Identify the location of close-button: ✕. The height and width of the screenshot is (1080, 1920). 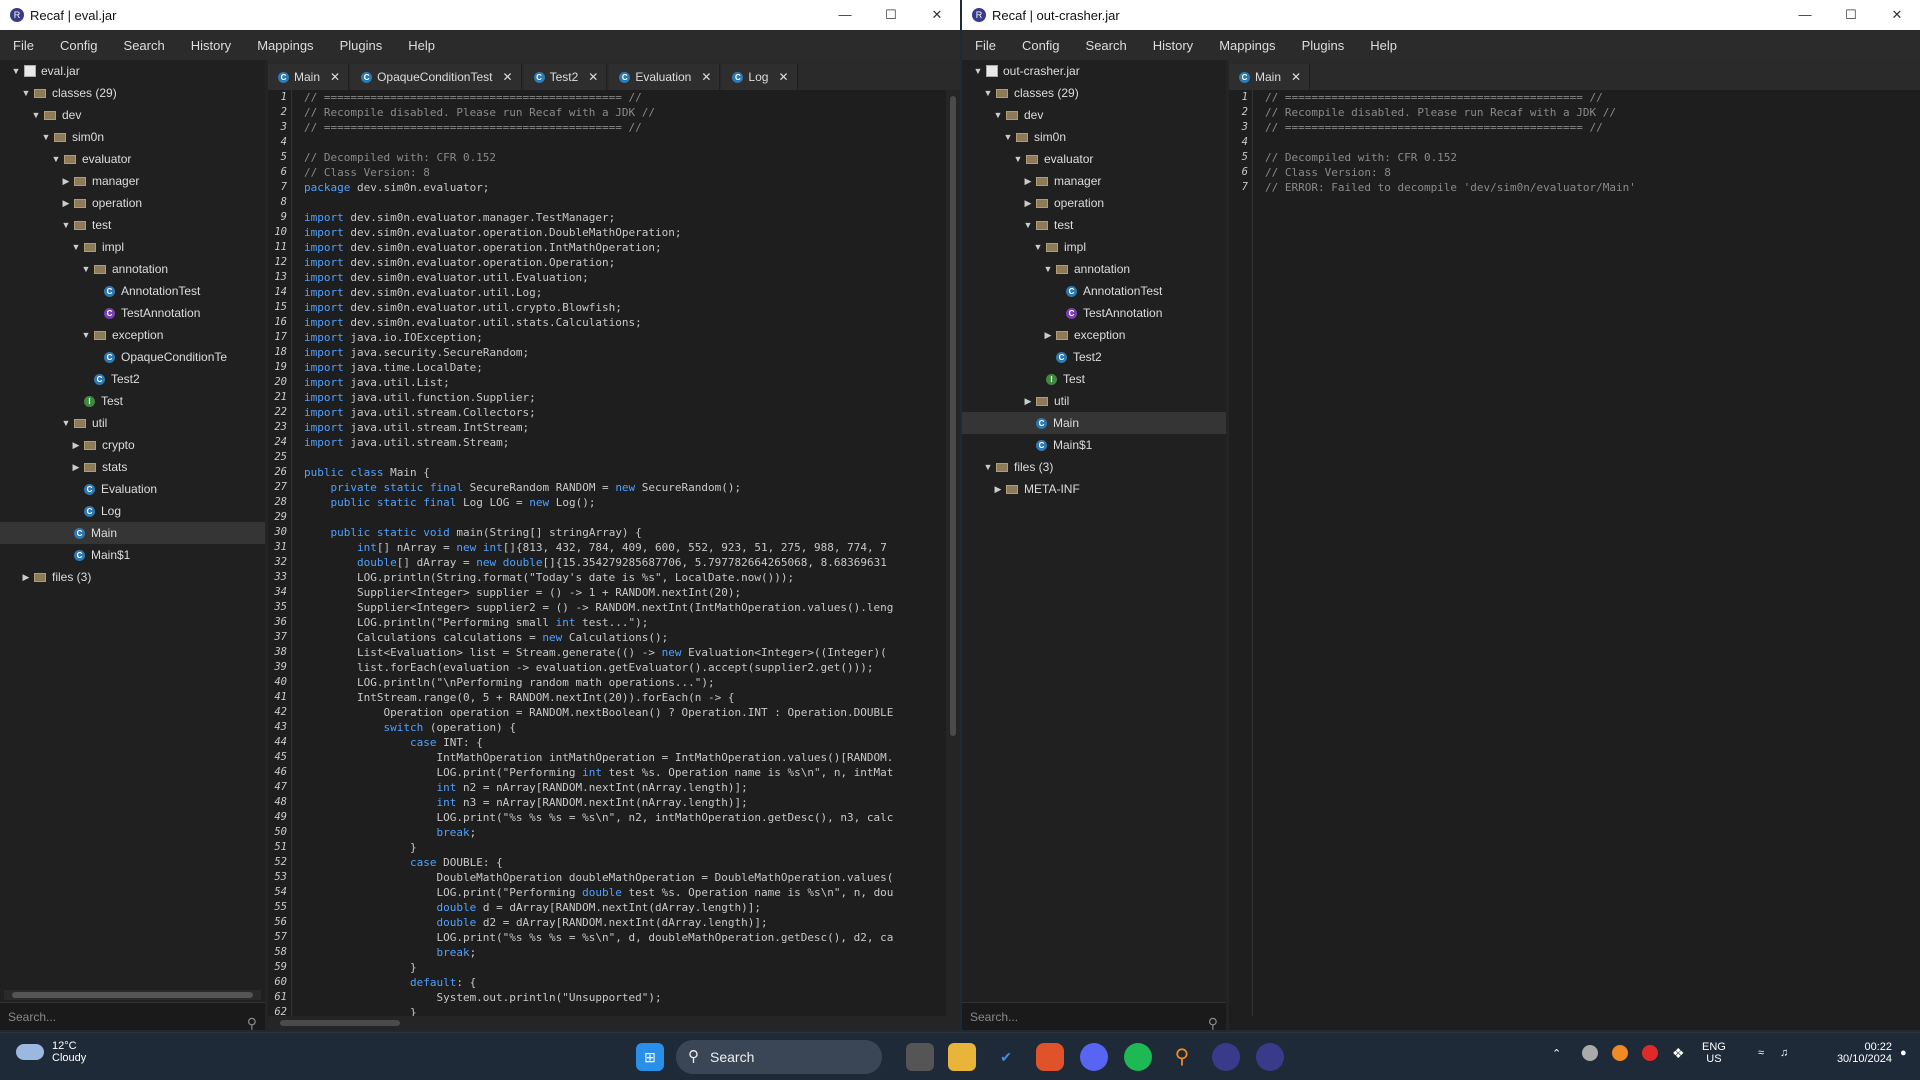
(1897, 15).